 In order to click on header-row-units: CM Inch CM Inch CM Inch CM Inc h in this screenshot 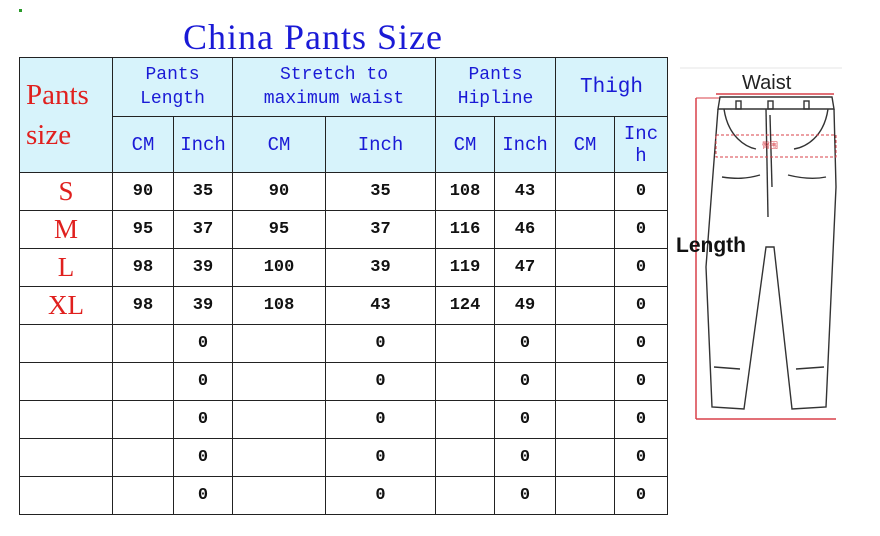, I will do `click(344, 144)`.